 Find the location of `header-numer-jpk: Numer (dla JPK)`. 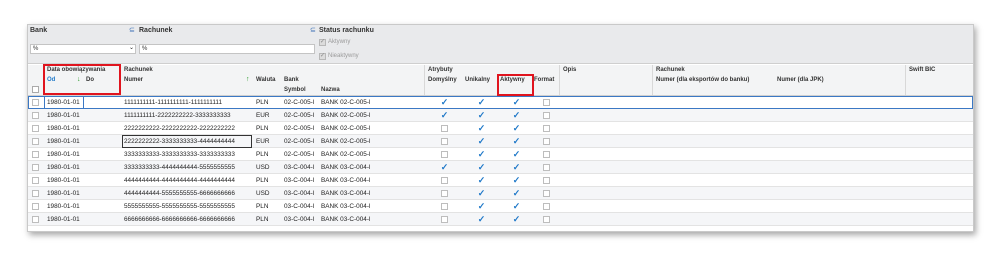

header-numer-jpk: Numer (dla JPK) is located at coordinates (800, 80).